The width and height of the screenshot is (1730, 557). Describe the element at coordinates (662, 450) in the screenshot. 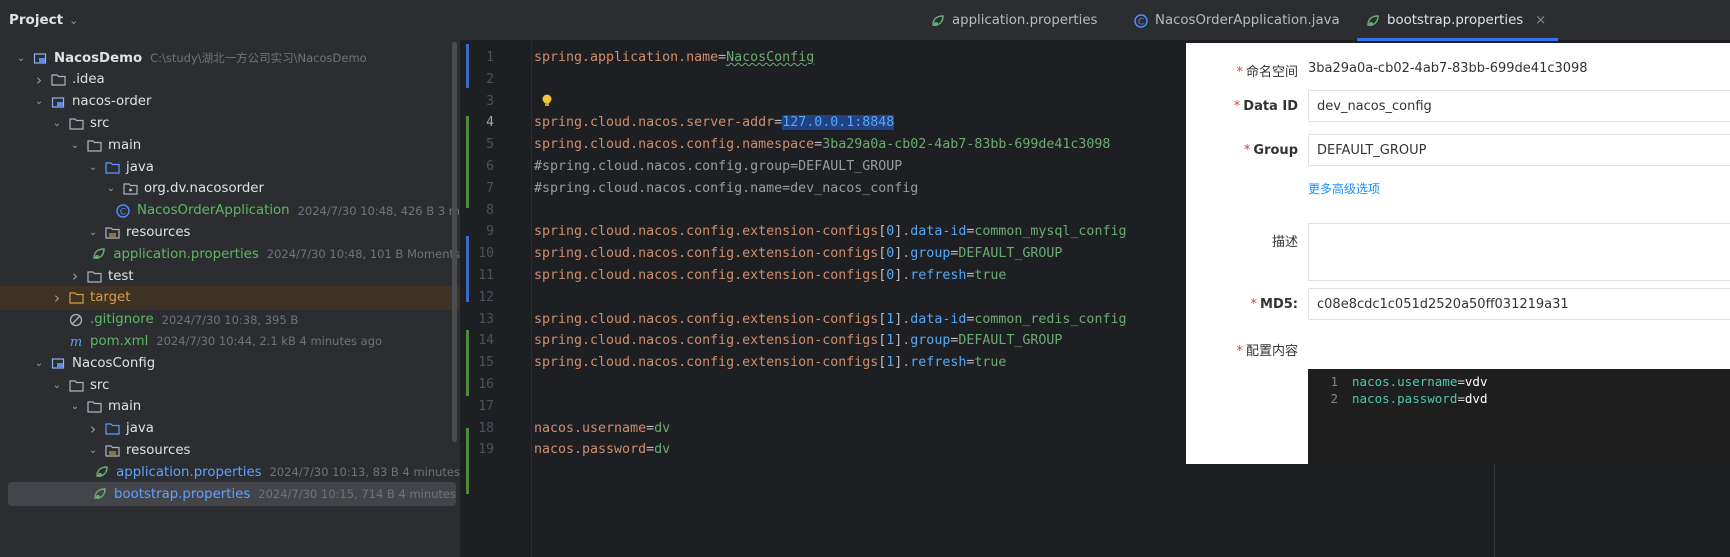

I see `property-value: dv` at that location.